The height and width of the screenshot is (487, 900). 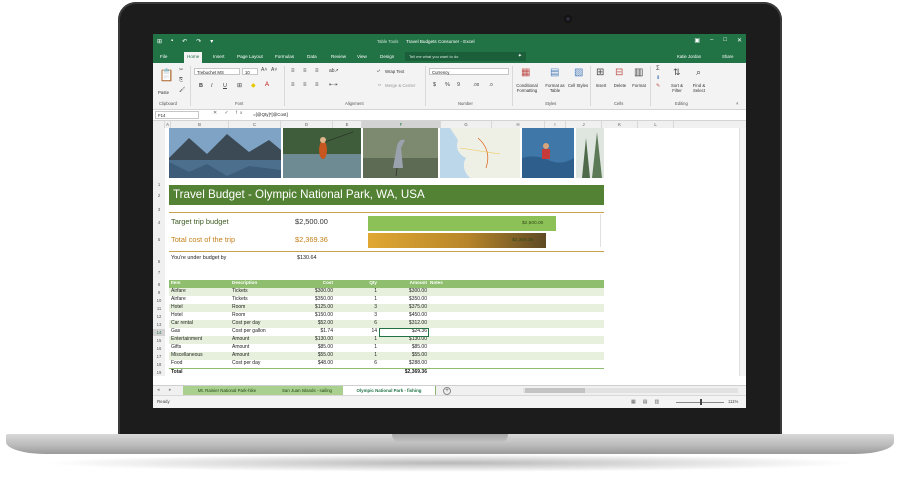 I want to click on cell-cost: $85.00, so click(x=307, y=347).